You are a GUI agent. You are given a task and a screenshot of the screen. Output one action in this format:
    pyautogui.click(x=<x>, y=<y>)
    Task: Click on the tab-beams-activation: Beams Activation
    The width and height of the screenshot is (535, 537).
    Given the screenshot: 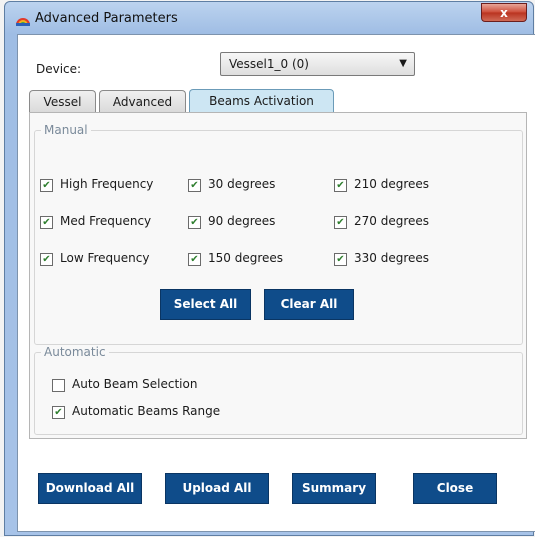 What is the action you would take?
    pyautogui.click(x=261, y=101)
    